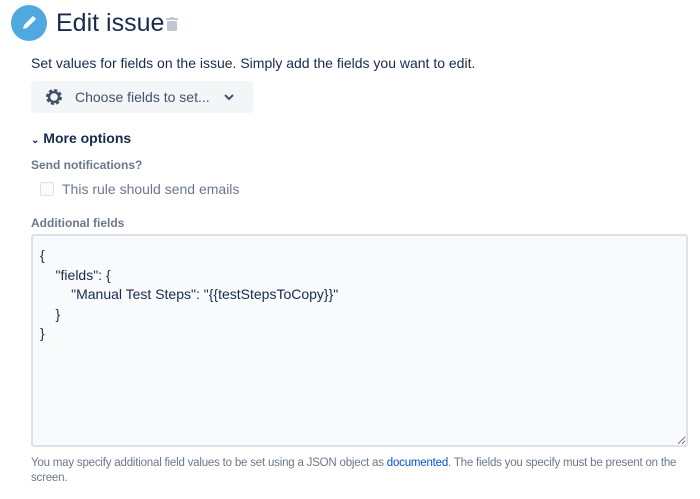 This screenshot has width=700, height=499. What do you see at coordinates (29, 23) in the screenshot?
I see `pencil-icon` at bounding box center [29, 23].